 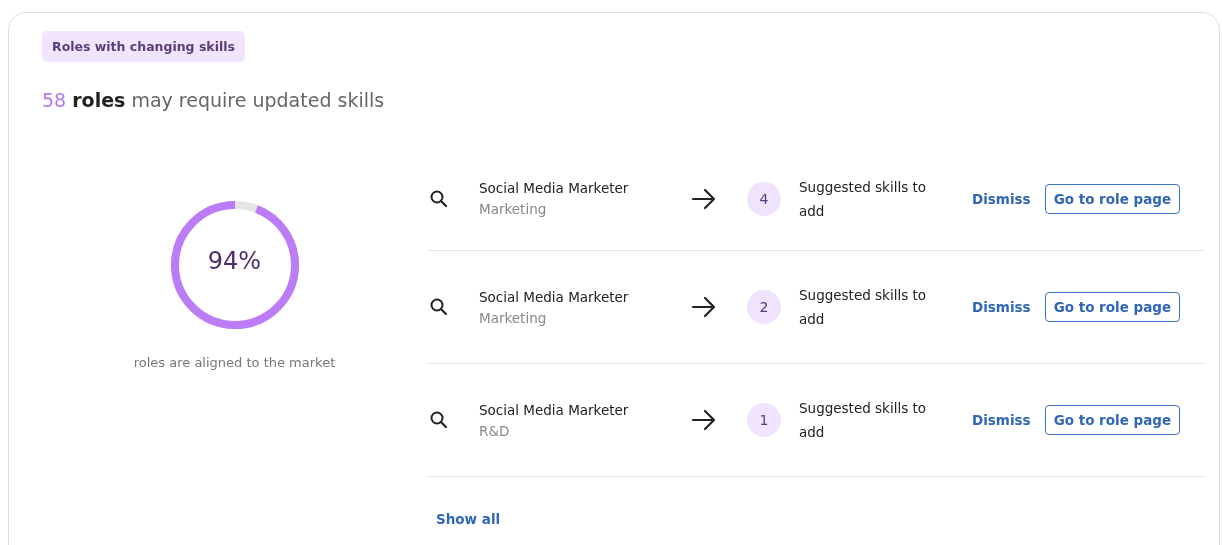 I want to click on headline: 58 roles may require updated skills, so click(x=213, y=100).